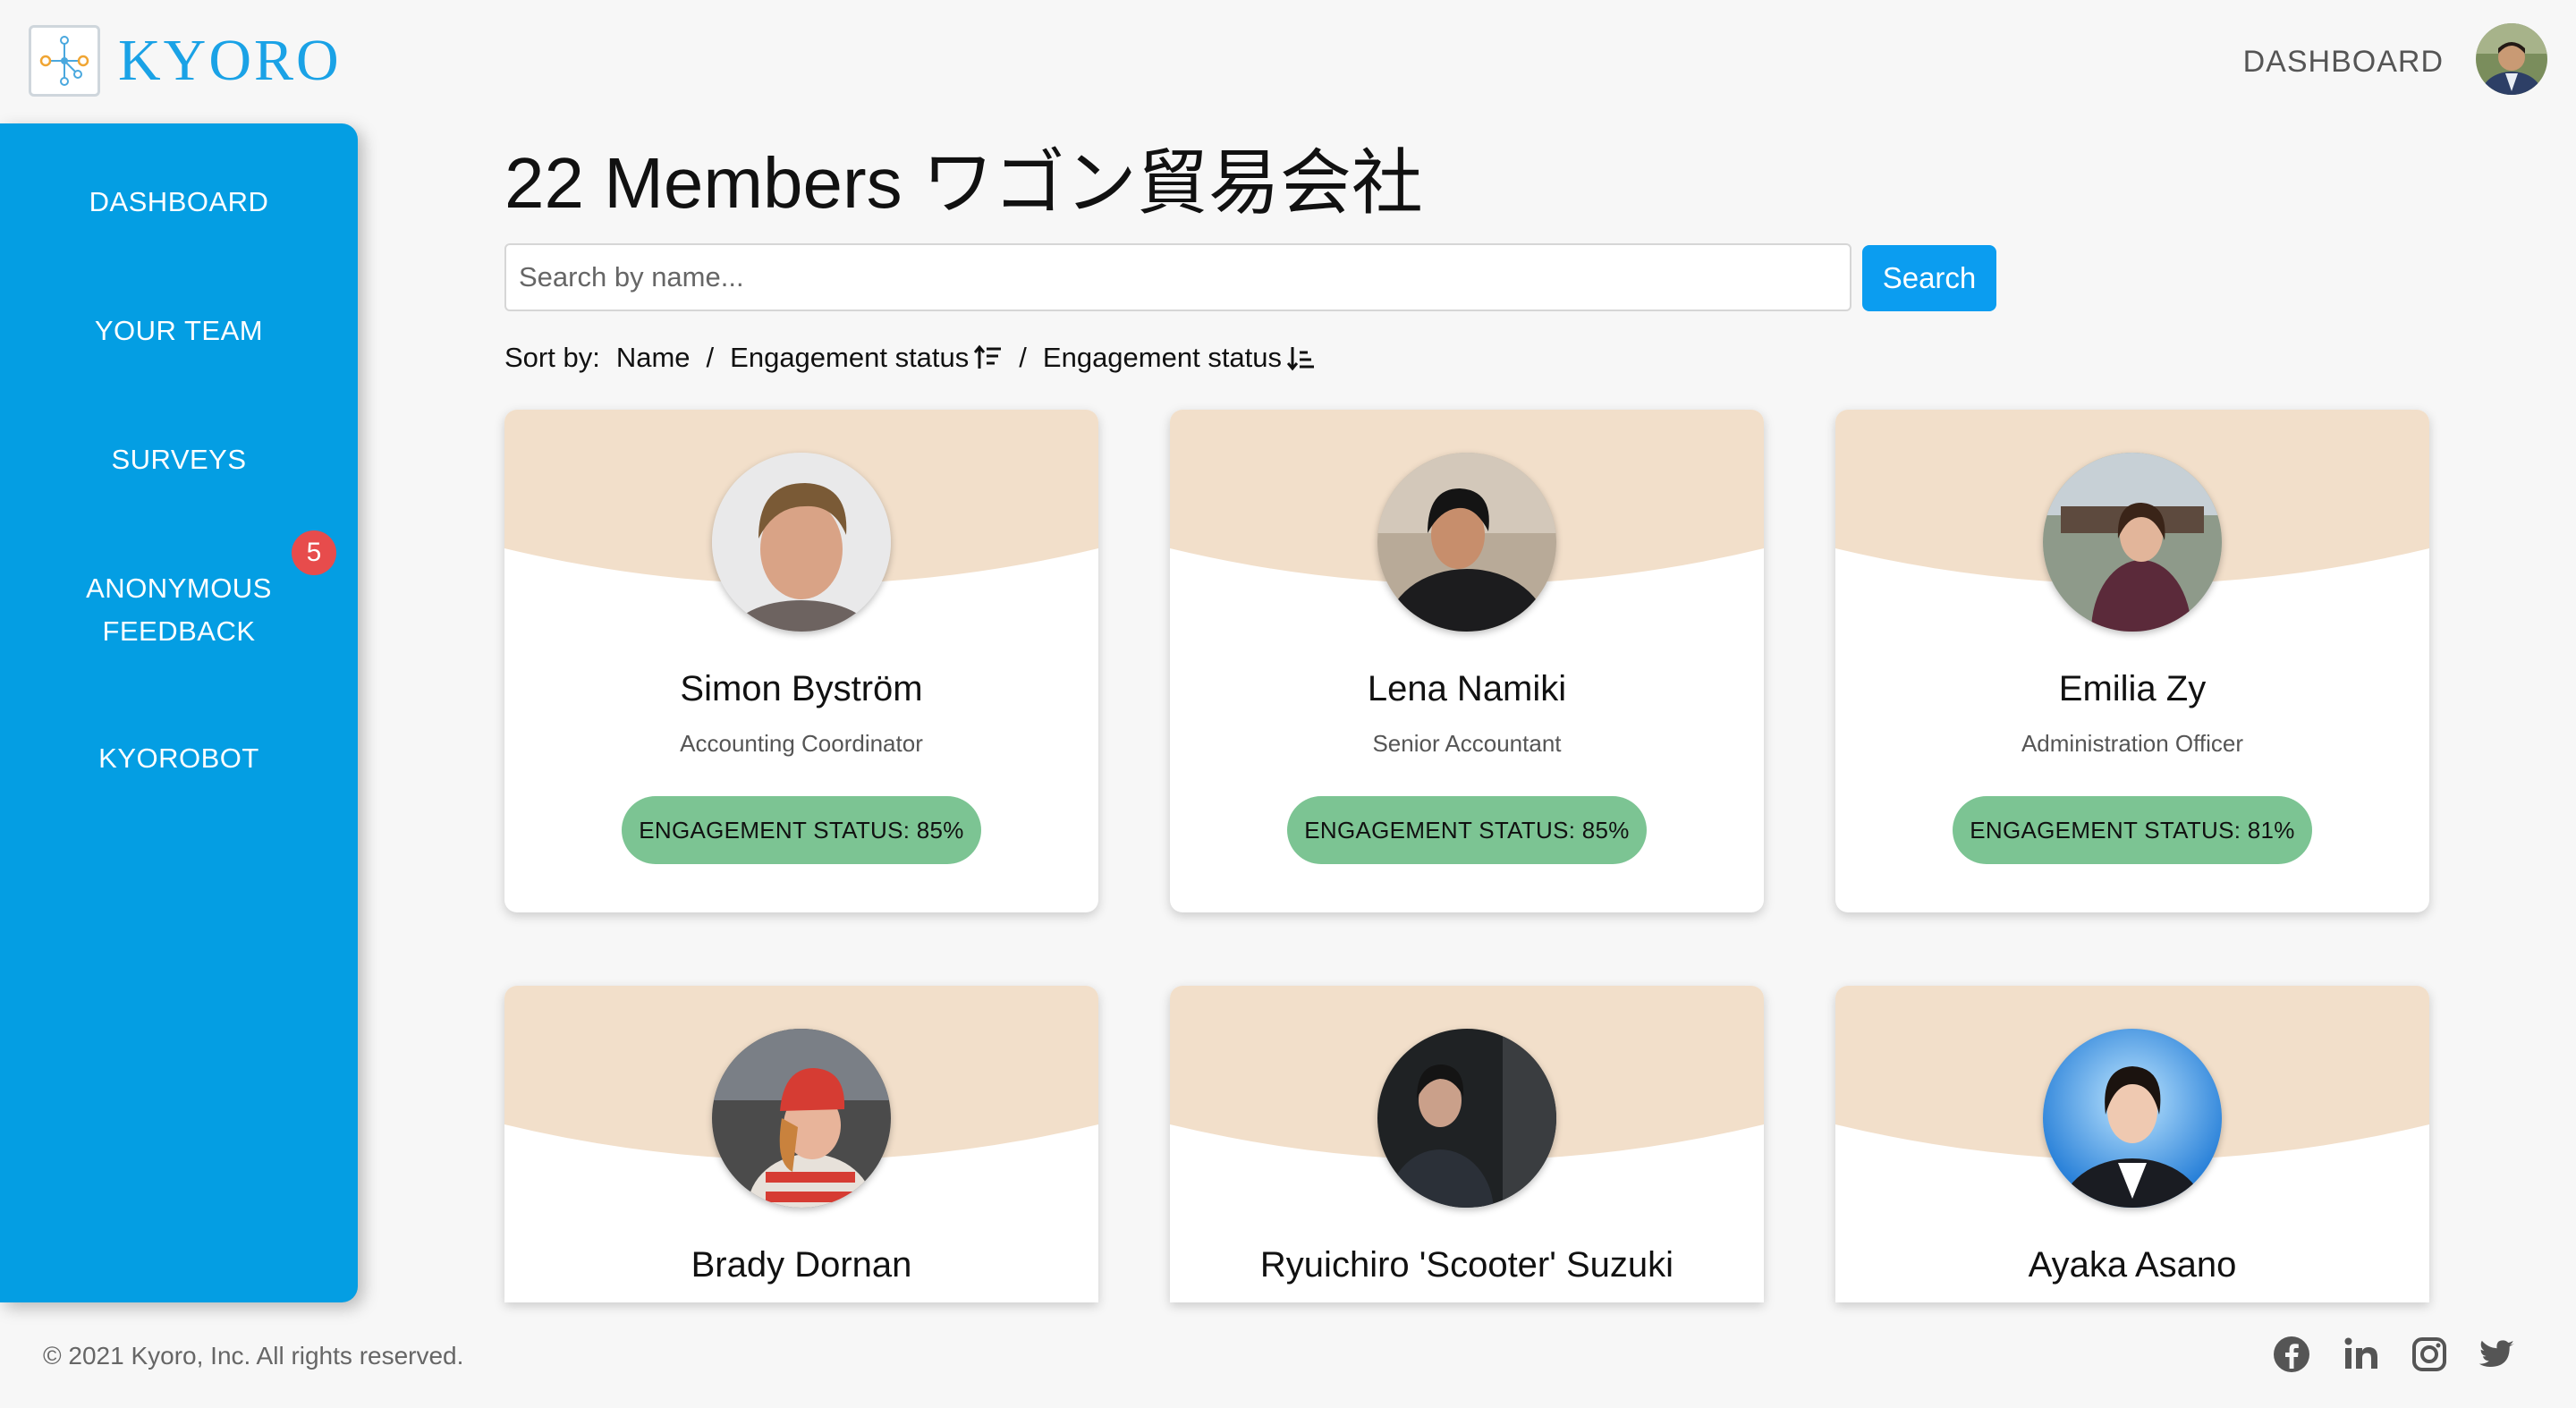 This screenshot has height=1408, width=2576. What do you see at coordinates (2132, 1265) in the screenshot?
I see `member-name: Ayaka Asano` at bounding box center [2132, 1265].